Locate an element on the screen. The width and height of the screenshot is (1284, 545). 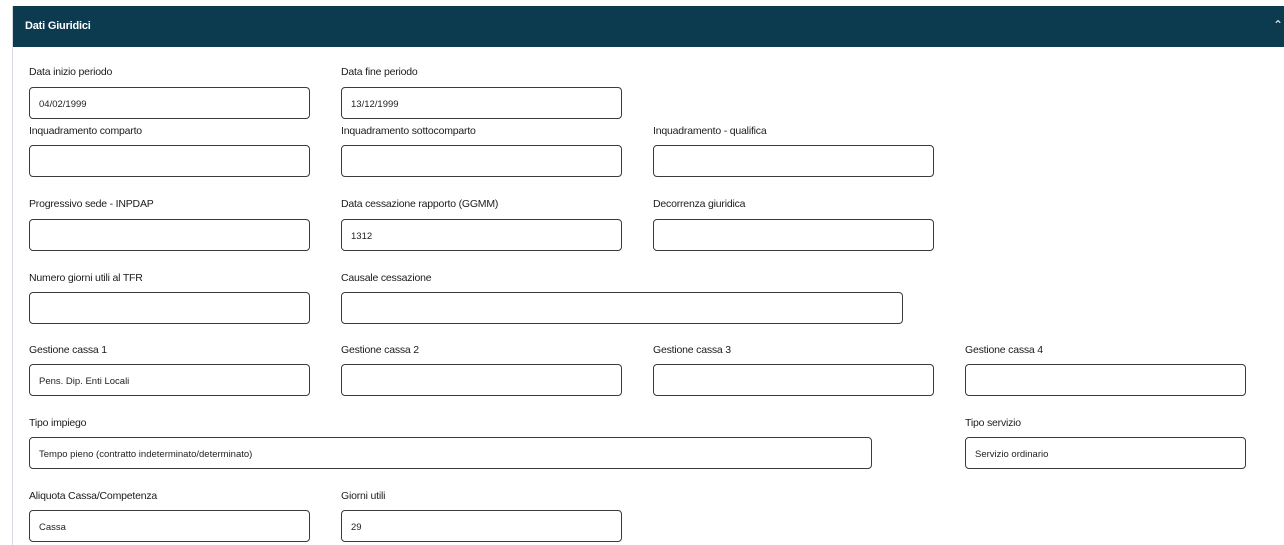
tipo-servizio-label: Tipo servizio is located at coordinates (993, 423).